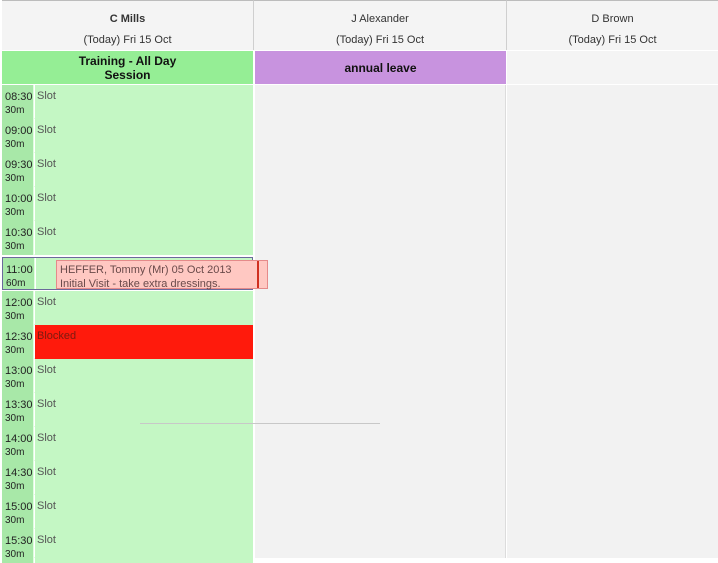  I want to click on slot-time: 09:30, so click(19, 165).